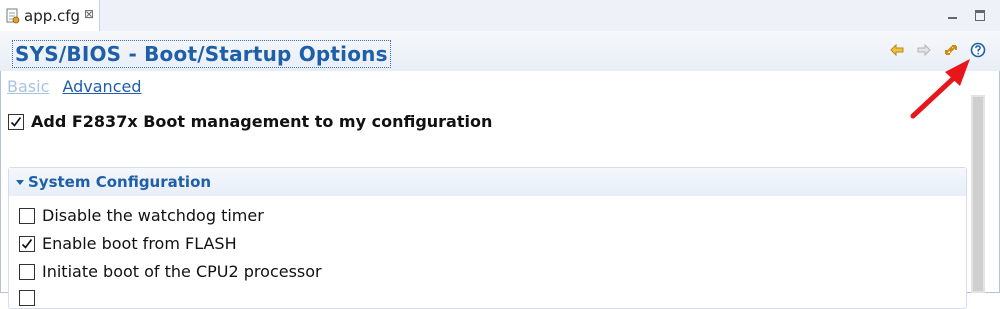 This screenshot has width=1000, height=309. I want to click on scrollbar-thumb, so click(978, 194).